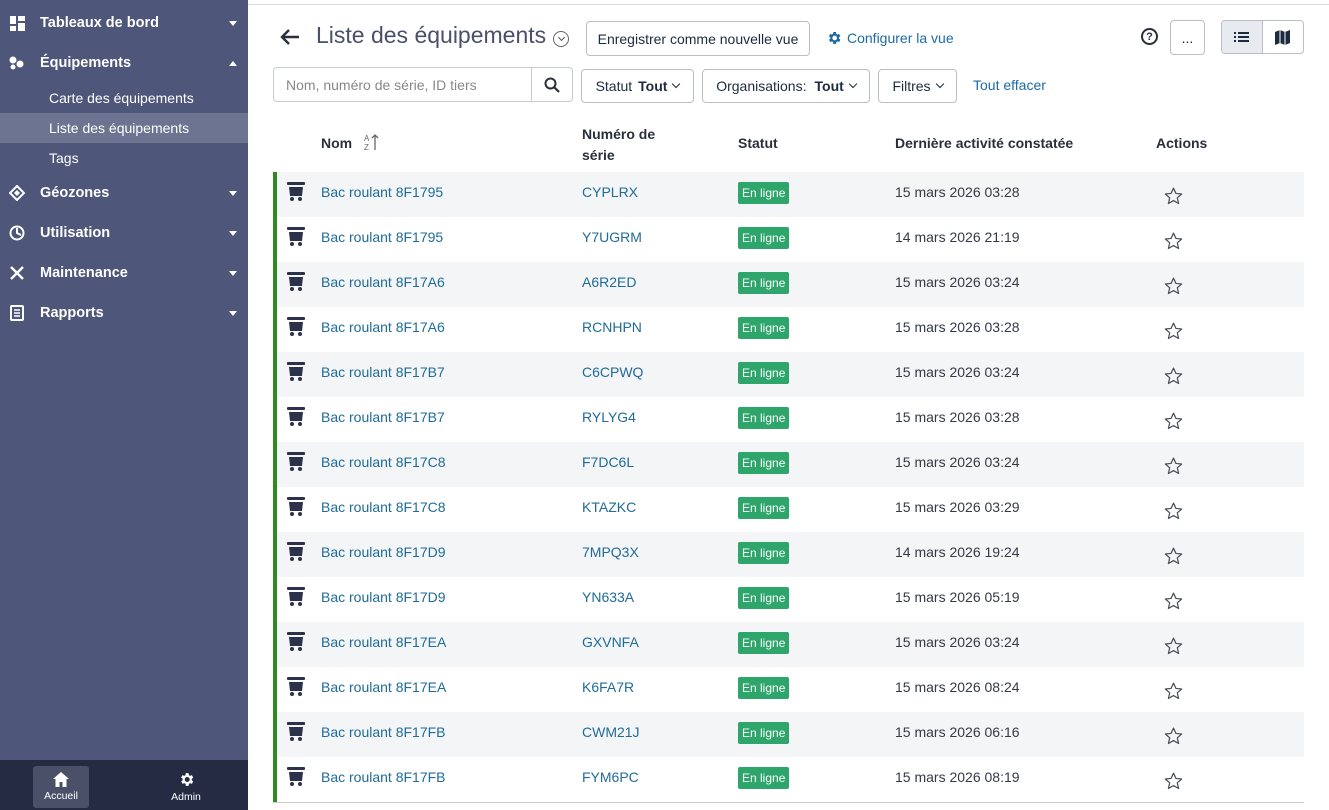  I want to click on organisations-filter-button: Organisations: Tout, so click(786, 86).